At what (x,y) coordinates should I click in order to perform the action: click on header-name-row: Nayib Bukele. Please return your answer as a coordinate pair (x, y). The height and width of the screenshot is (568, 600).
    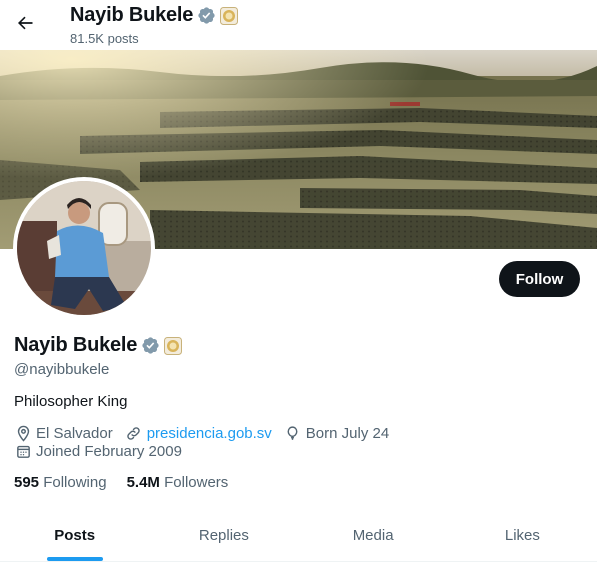
    Looking at the image, I should click on (154, 15).